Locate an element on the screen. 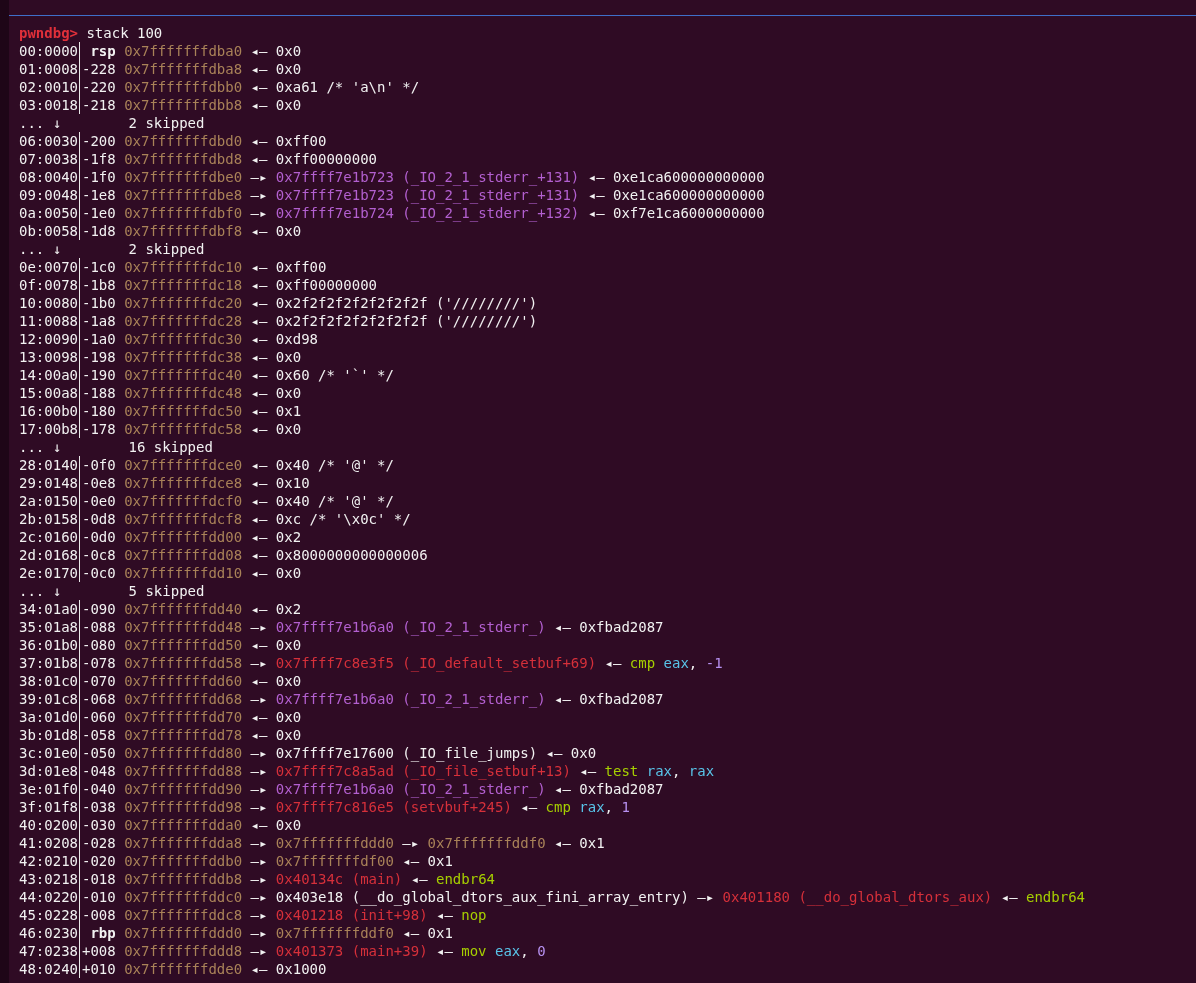 This screenshot has width=1196, height=983. value-text: 0x10 is located at coordinates (292, 483).